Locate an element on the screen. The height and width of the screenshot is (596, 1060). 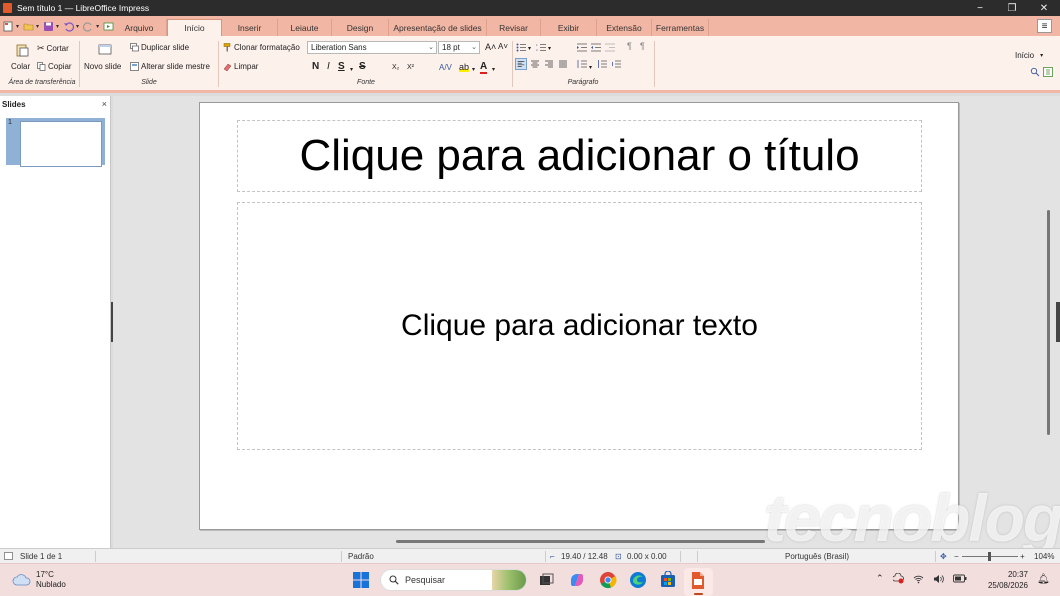
superscript-icon: X² is located at coordinates (410, 67).